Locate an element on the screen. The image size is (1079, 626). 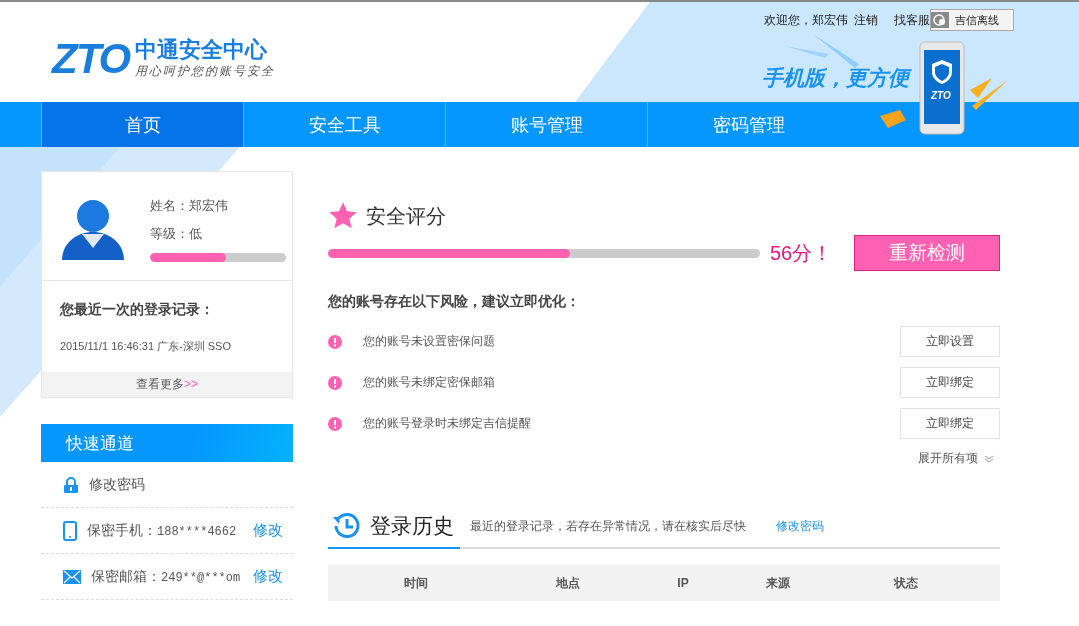
nav-tab: 首页 is located at coordinates (142, 124).